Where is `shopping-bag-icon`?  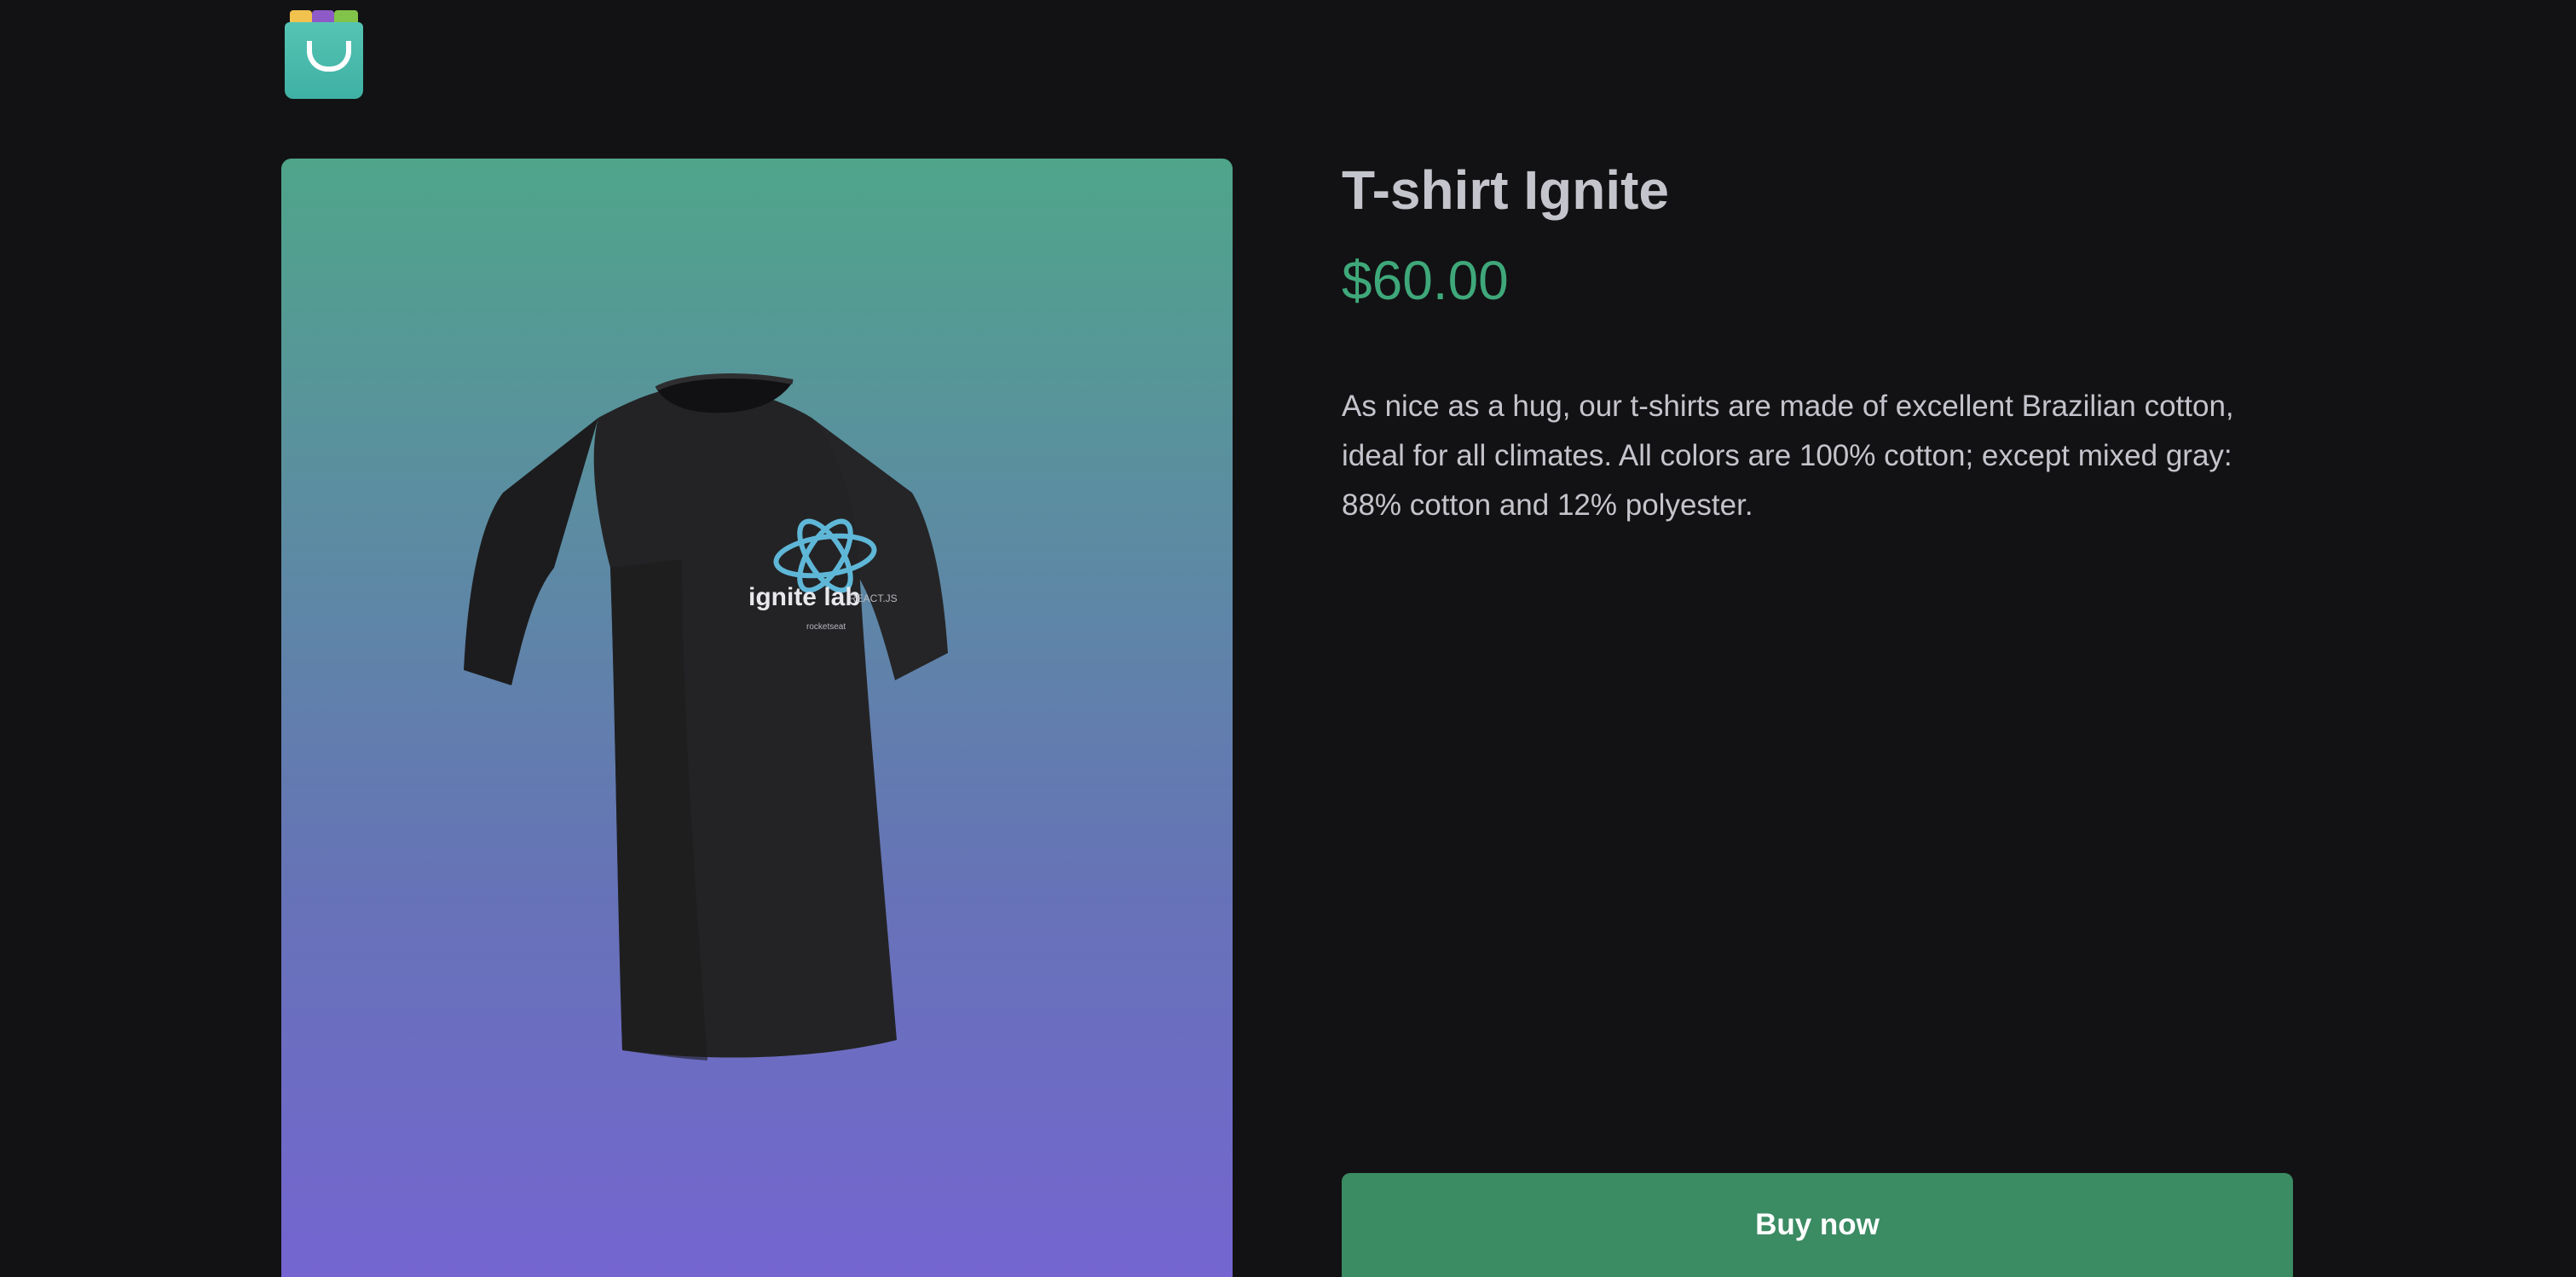 shopping-bag-icon is located at coordinates (324, 54).